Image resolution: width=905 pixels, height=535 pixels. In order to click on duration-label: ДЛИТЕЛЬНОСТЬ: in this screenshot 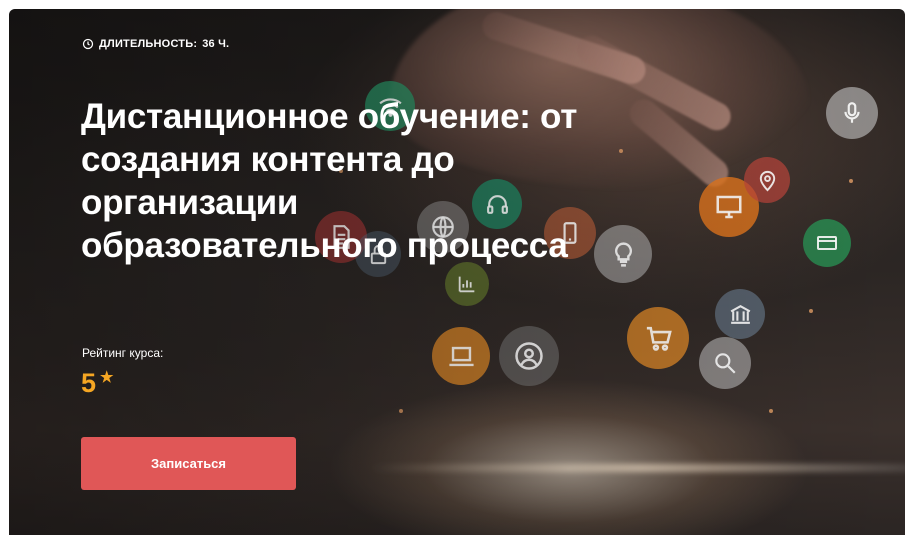, I will do `click(148, 44)`.